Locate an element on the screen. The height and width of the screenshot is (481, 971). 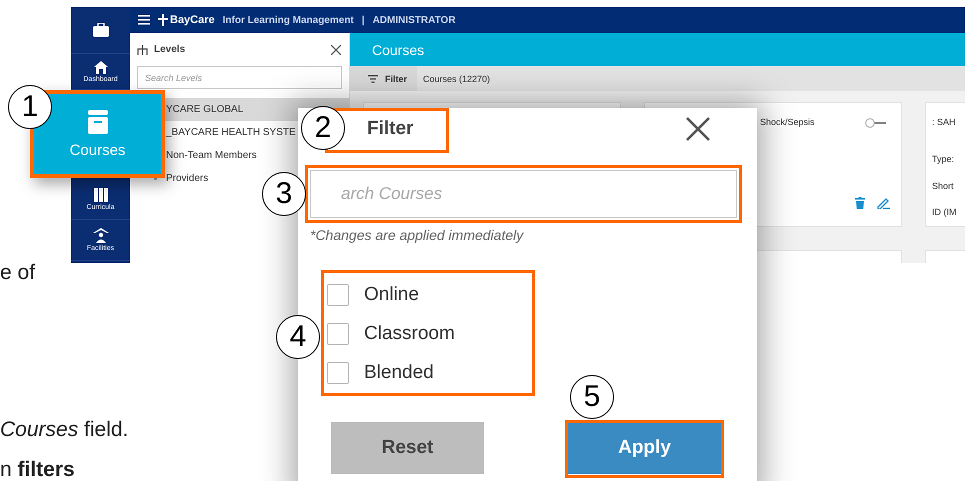
hierarchy-icon is located at coordinates (142, 49).